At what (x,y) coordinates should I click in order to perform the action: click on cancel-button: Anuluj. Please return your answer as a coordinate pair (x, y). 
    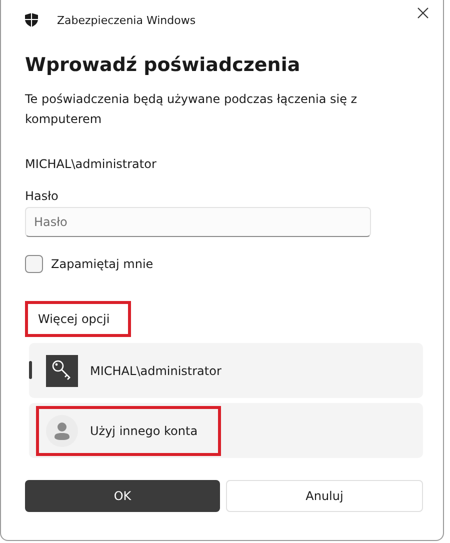
    Looking at the image, I should click on (324, 496).